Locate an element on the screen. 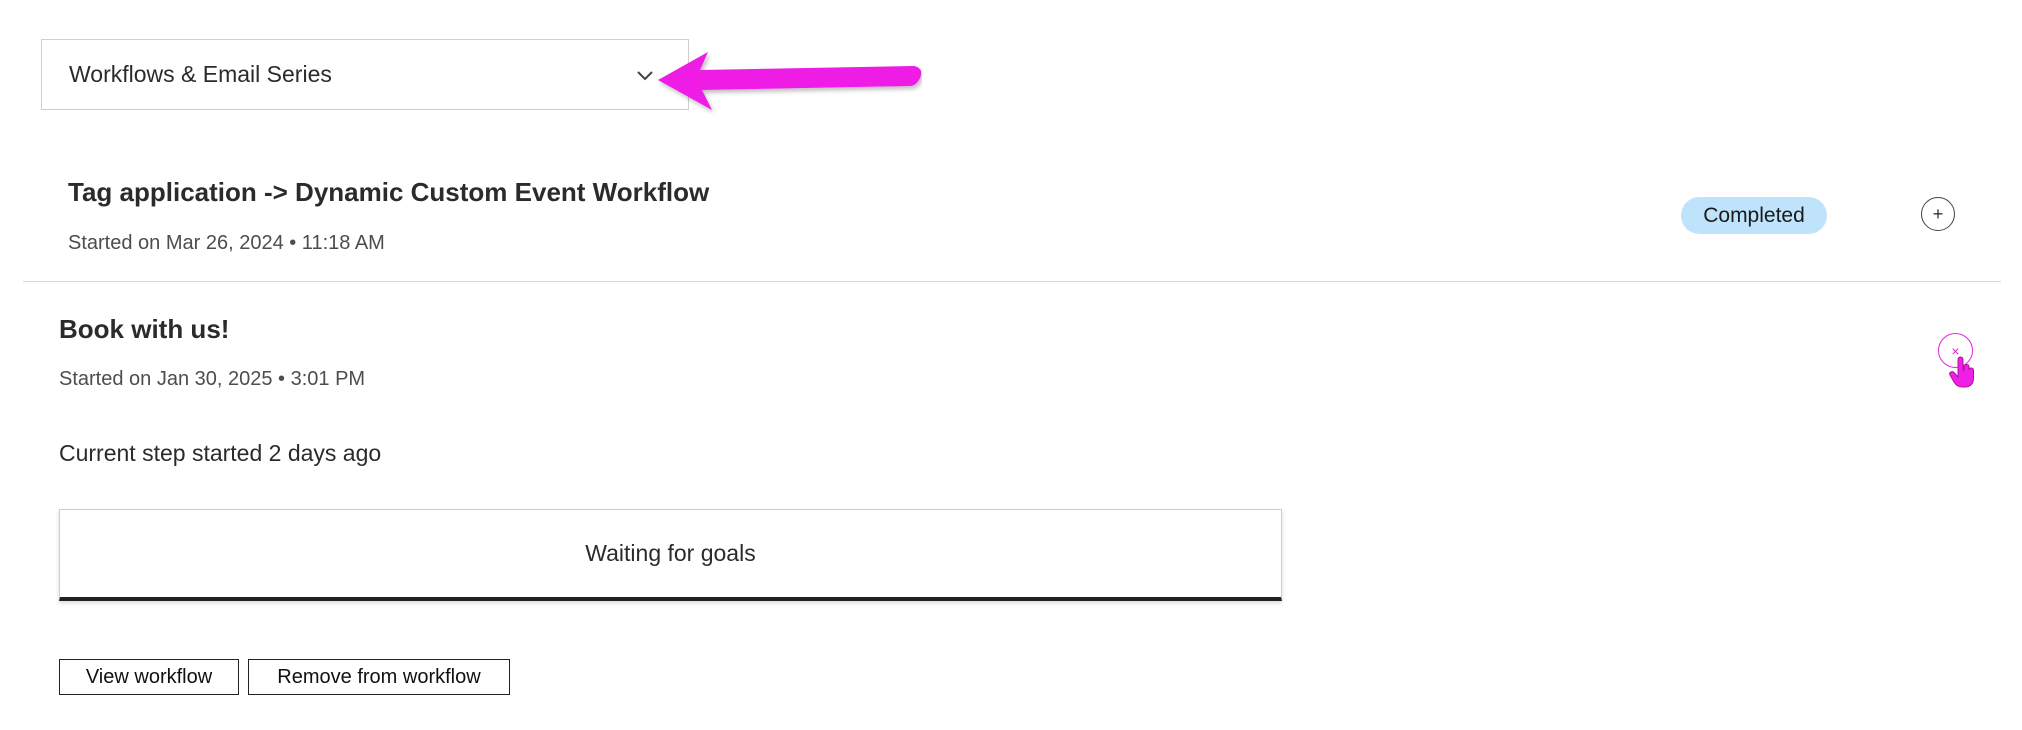 The width and height of the screenshot is (2022, 730). workflow-started-date: Started on Jan 30, 2025 • 3:01 PM is located at coordinates (212, 379).